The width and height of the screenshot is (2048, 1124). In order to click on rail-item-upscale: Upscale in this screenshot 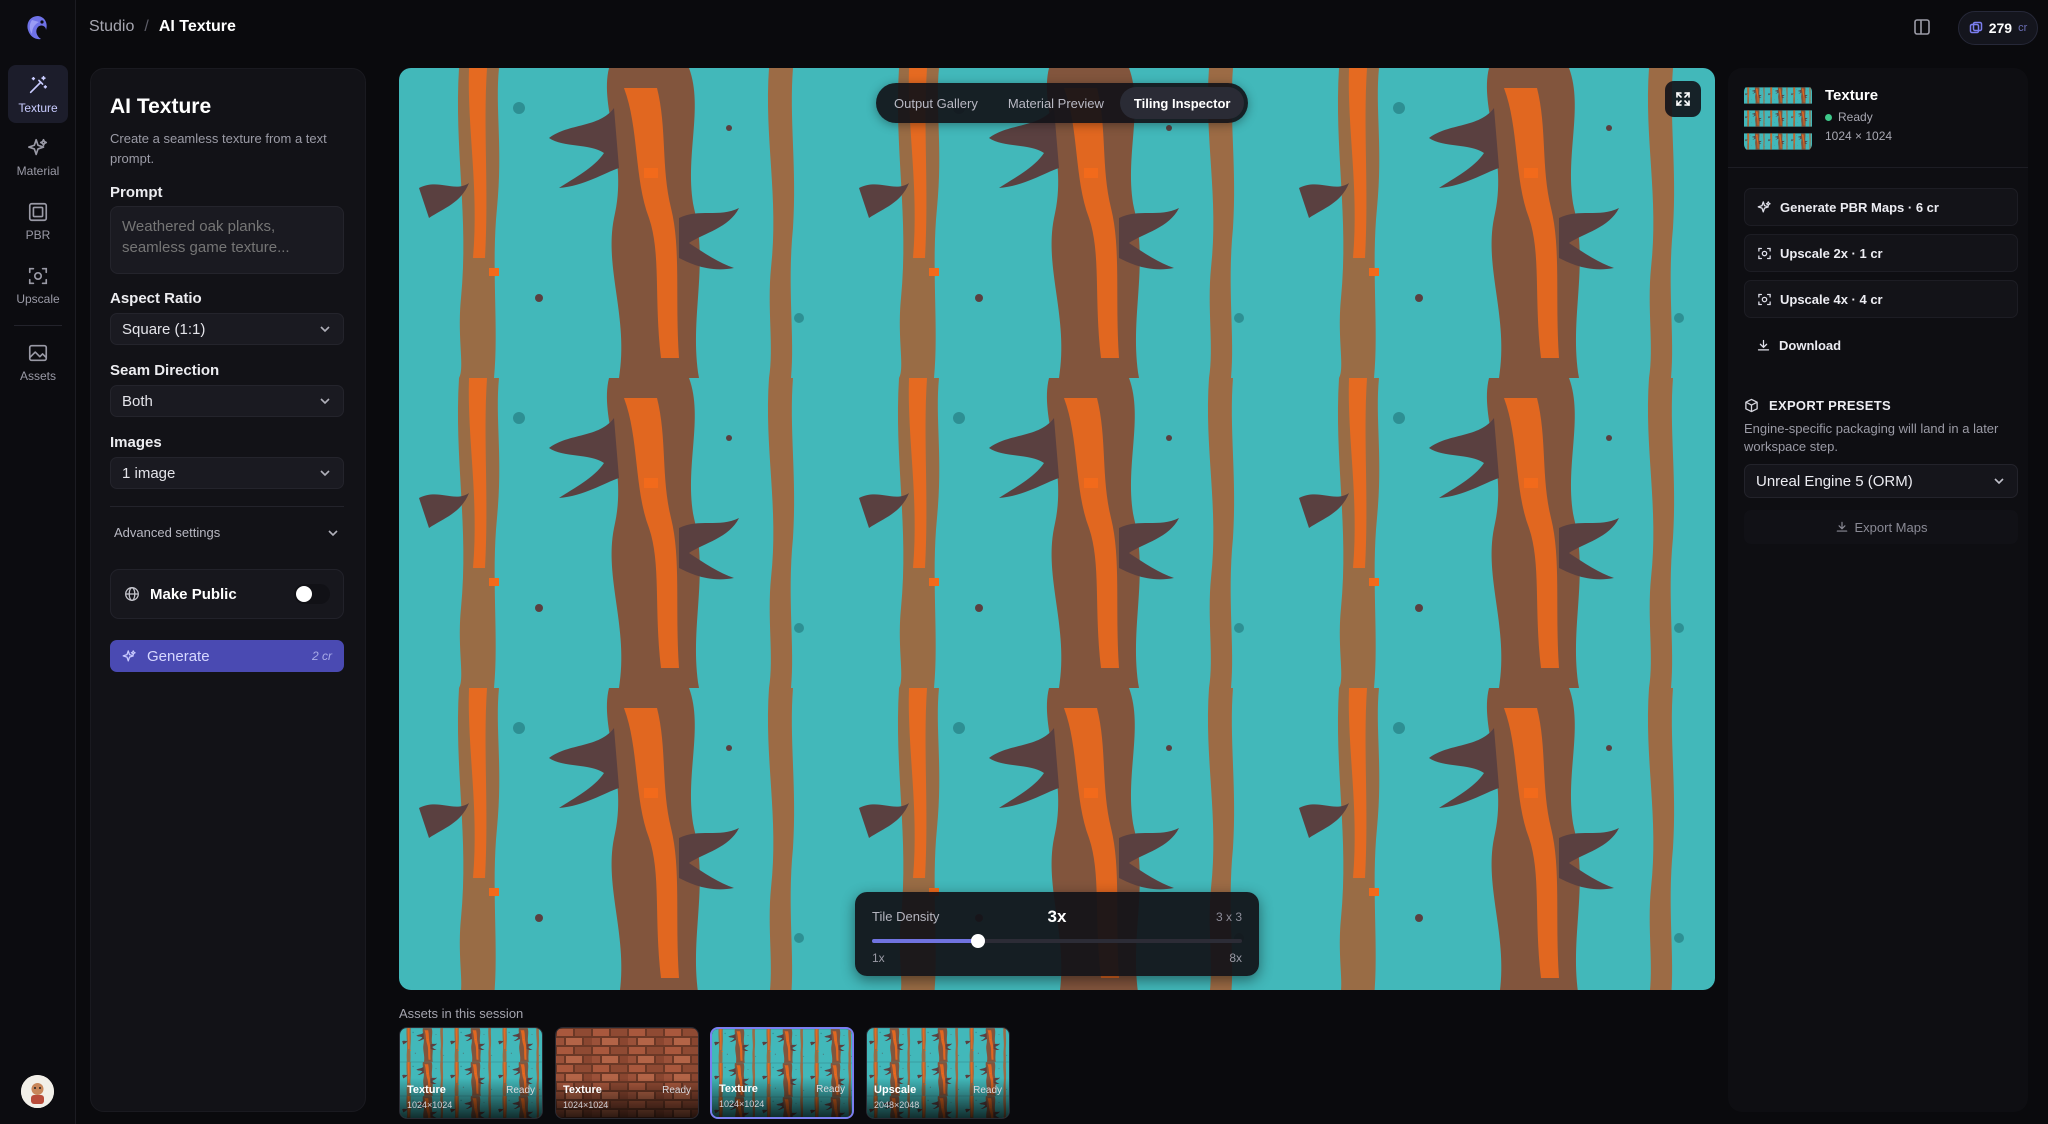, I will do `click(38, 285)`.